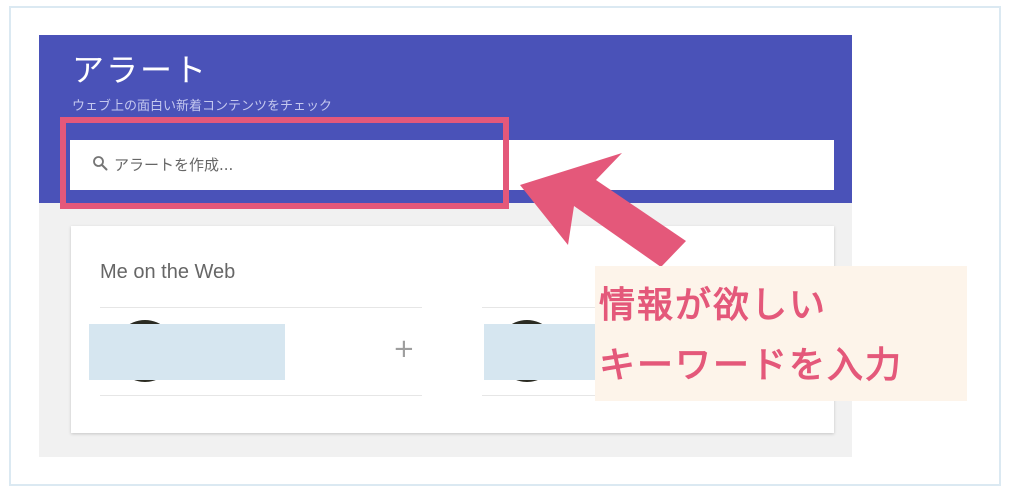 The image size is (1024, 496). Describe the element at coordinates (168, 272) in the screenshot. I see `card-title: Me on the Web` at that location.